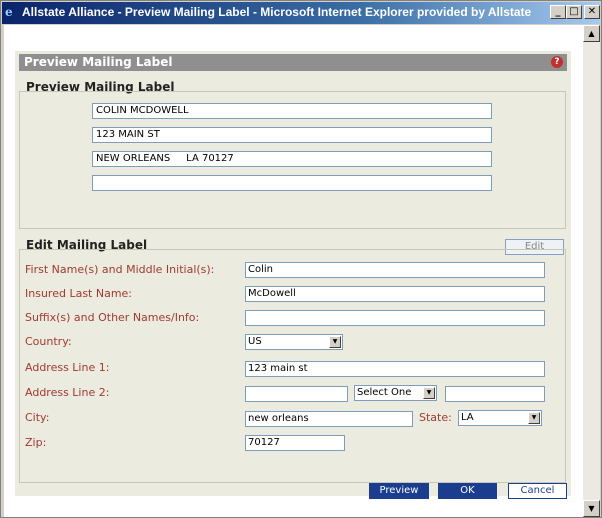 This screenshot has width=602, height=518. I want to click on zip-label: Zip:, so click(36, 442).